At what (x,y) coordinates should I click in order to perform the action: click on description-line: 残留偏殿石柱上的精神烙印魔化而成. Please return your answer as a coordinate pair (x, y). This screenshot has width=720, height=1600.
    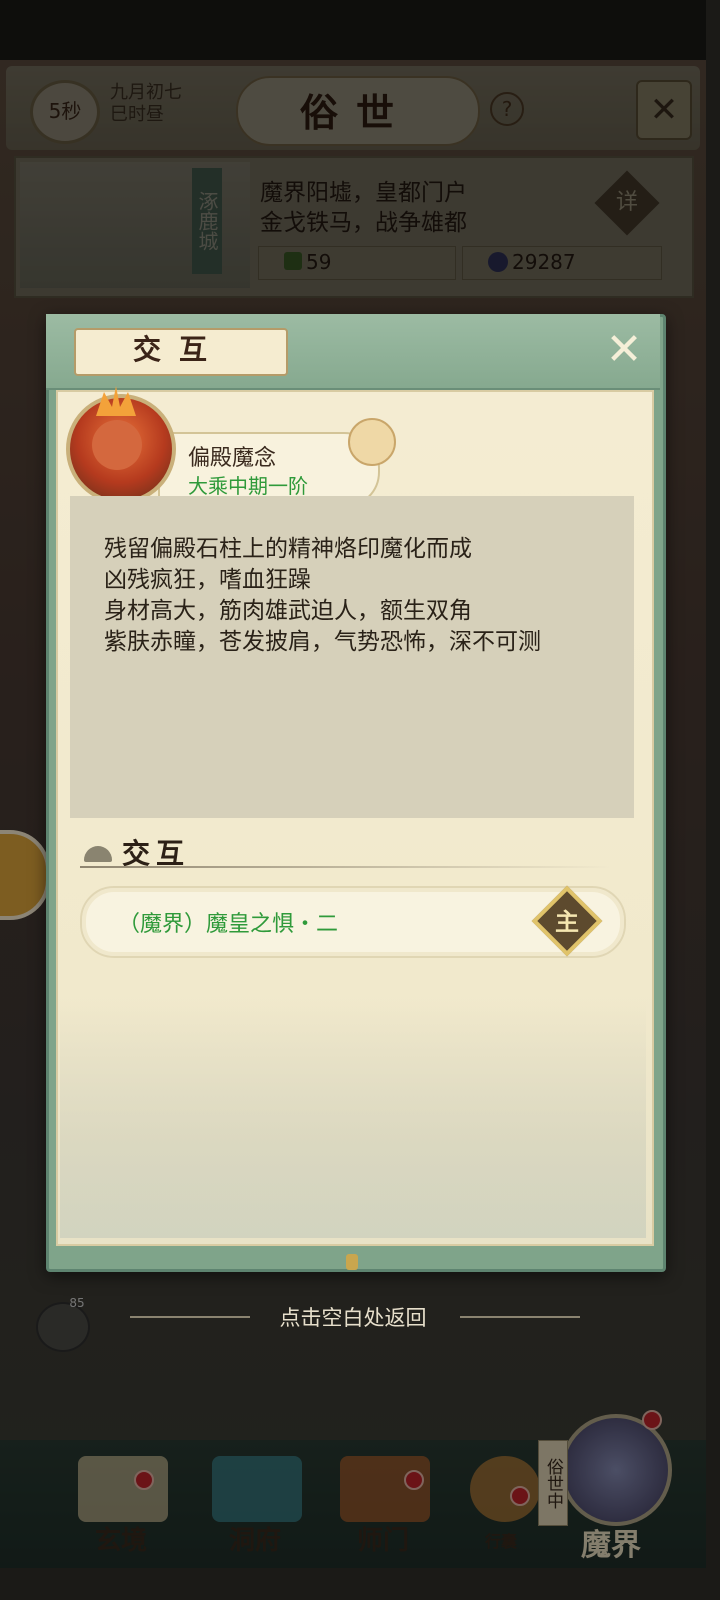
    Looking at the image, I should click on (288, 549).